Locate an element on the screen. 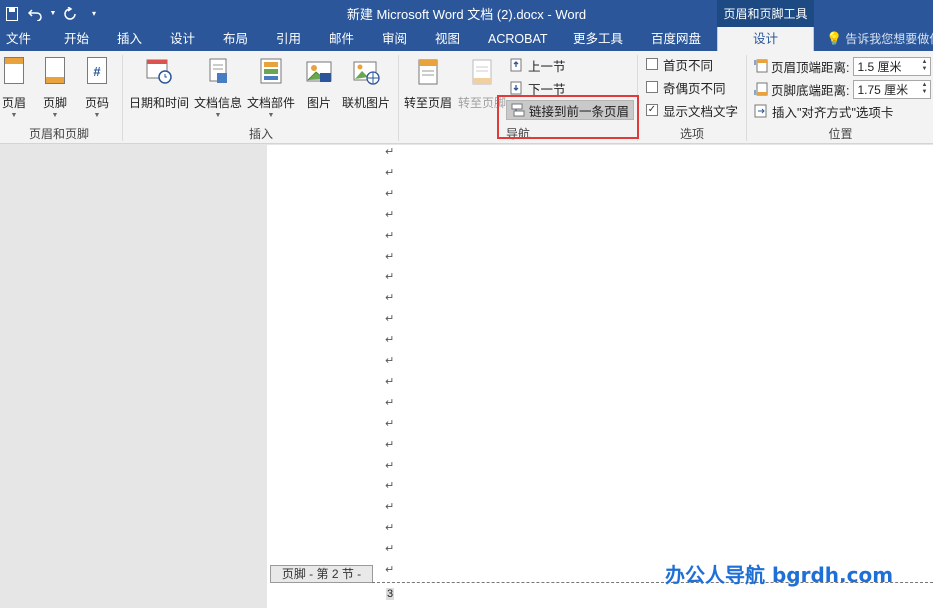 This screenshot has width=933, height=608. tab-header-footer-design: 设计 is located at coordinates (765, 39).